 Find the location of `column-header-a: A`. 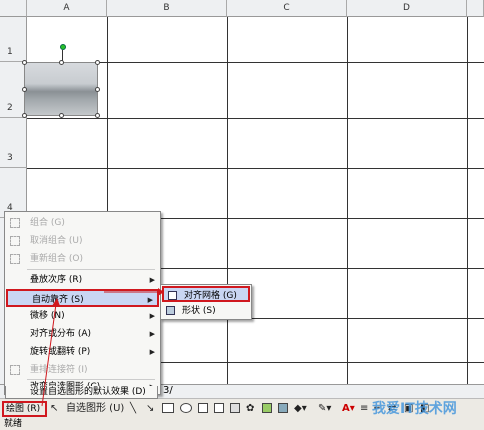

column-header-a: A is located at coordinates (67, 8).